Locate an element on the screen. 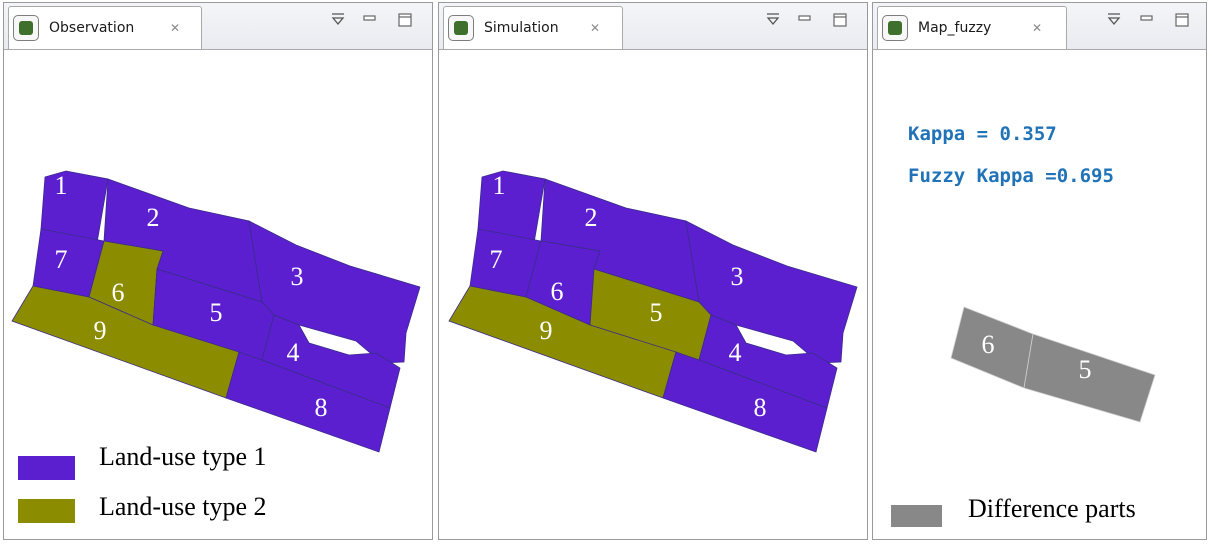  legend-label-difference: Difference parts is located at coordinates (1052, 508).